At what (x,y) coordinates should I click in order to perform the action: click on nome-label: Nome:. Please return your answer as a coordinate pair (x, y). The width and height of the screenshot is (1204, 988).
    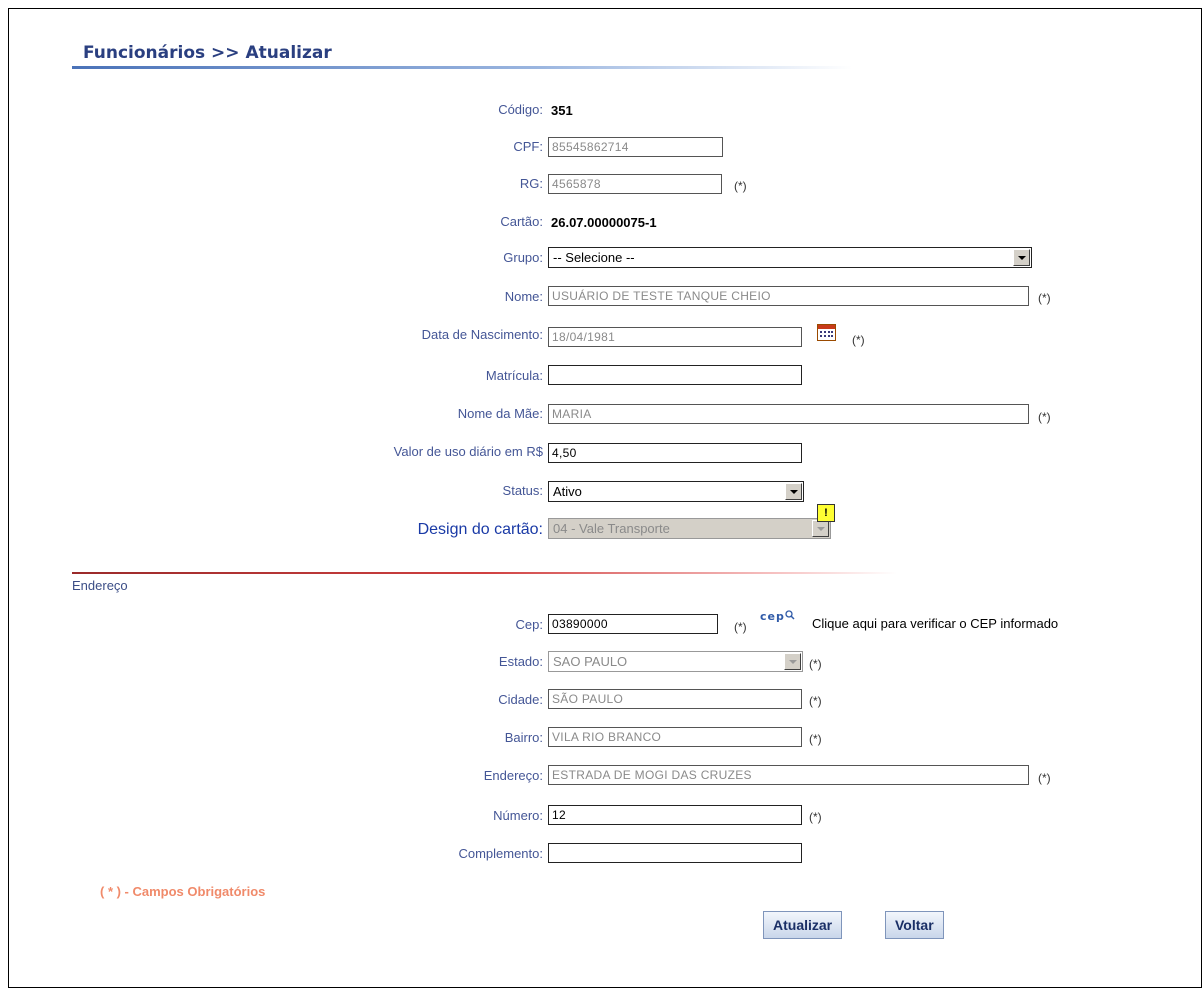
    Looking at the image, I should click on (523, 296).